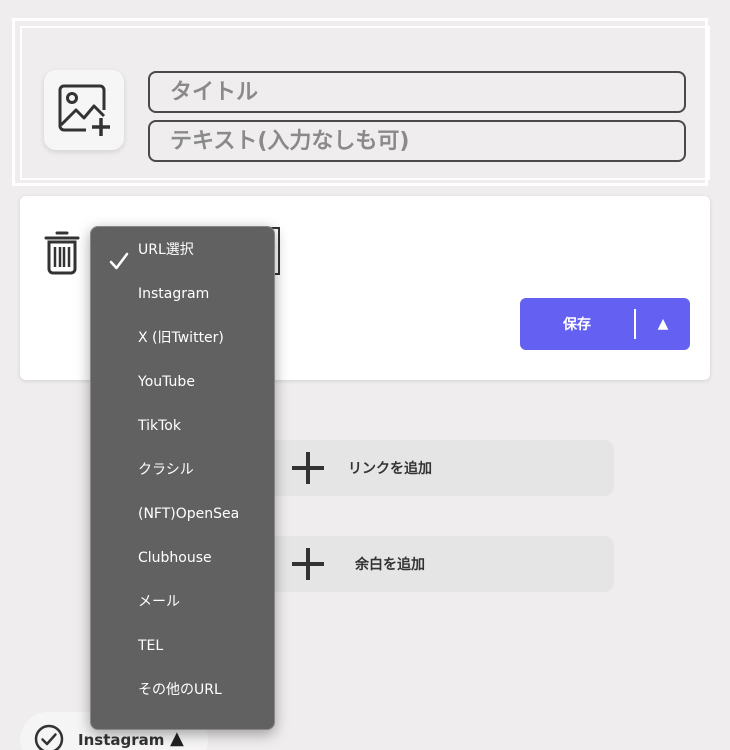  What do you see at coordinates (166, 470) in the screenshot?
I see `menu-item-kurashiru: クラシル` at bounding box center [166, 470].